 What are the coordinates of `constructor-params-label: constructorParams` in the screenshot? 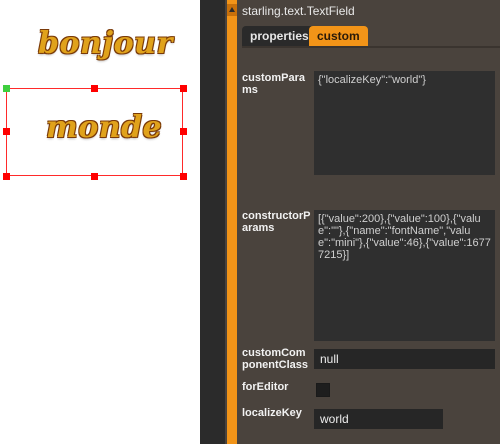 It's located at (276, 222).